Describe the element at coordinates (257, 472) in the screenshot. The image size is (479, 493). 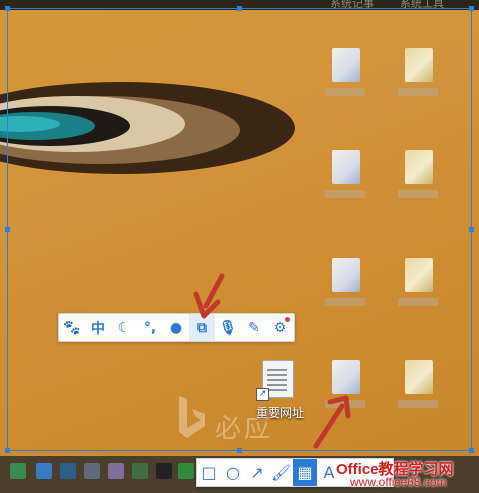
I see `arrow-tool-icon: ↗` at that location.